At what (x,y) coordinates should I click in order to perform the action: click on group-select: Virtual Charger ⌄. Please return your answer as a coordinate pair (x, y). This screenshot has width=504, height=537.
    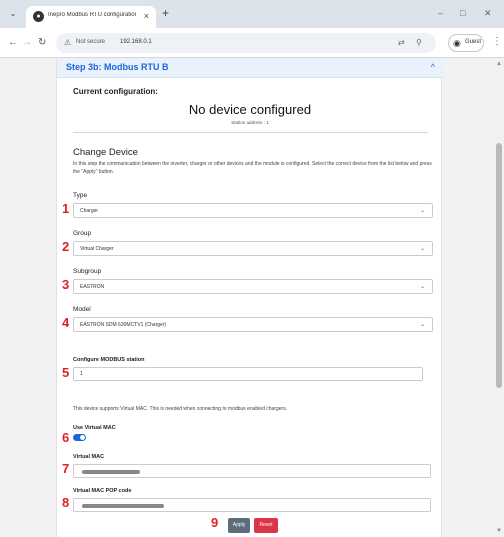
    Looking at the image, I should click on (253, 248).